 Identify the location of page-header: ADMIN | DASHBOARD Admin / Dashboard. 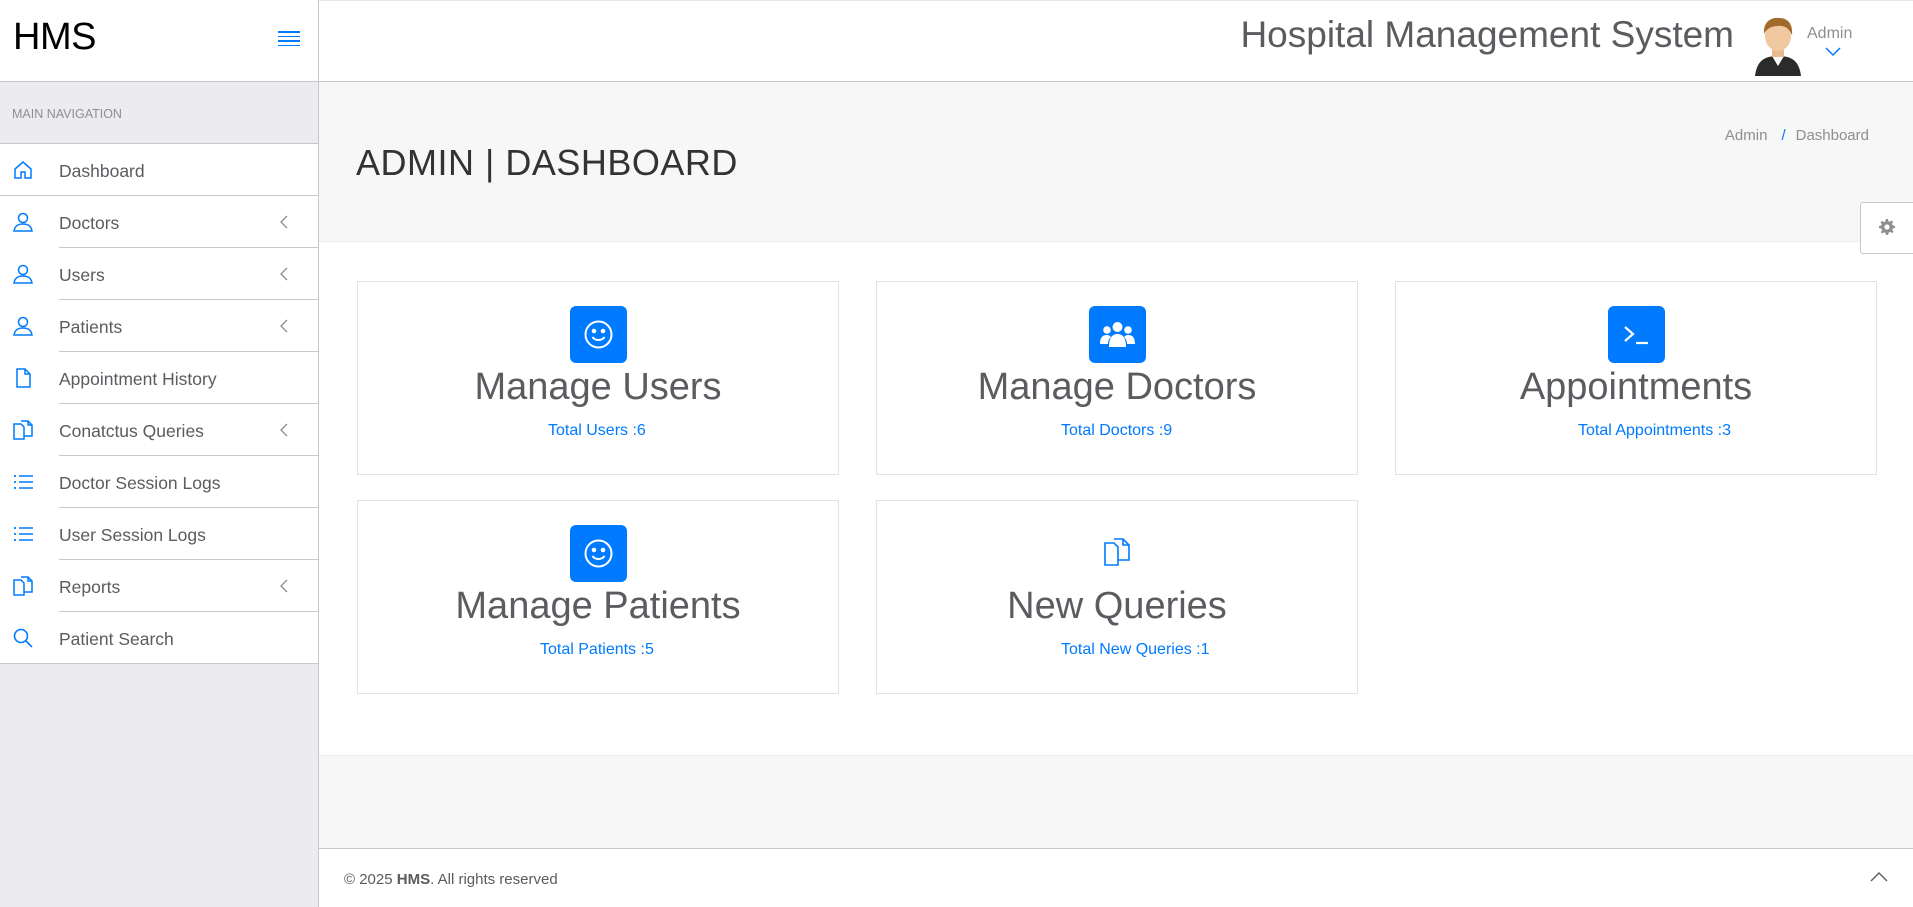
(1116, 162).